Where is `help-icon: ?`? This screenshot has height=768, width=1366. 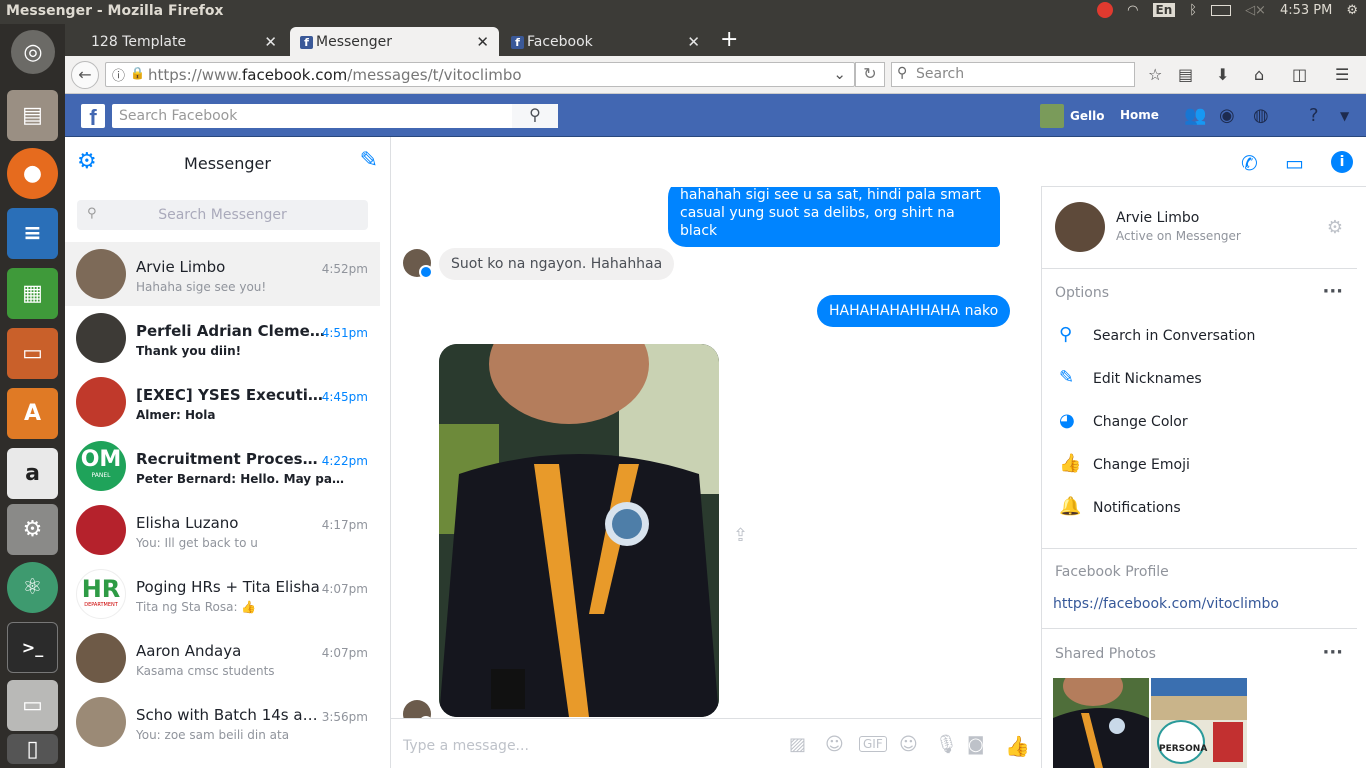
help-icon: ? is located at coordinates (1314, 115).